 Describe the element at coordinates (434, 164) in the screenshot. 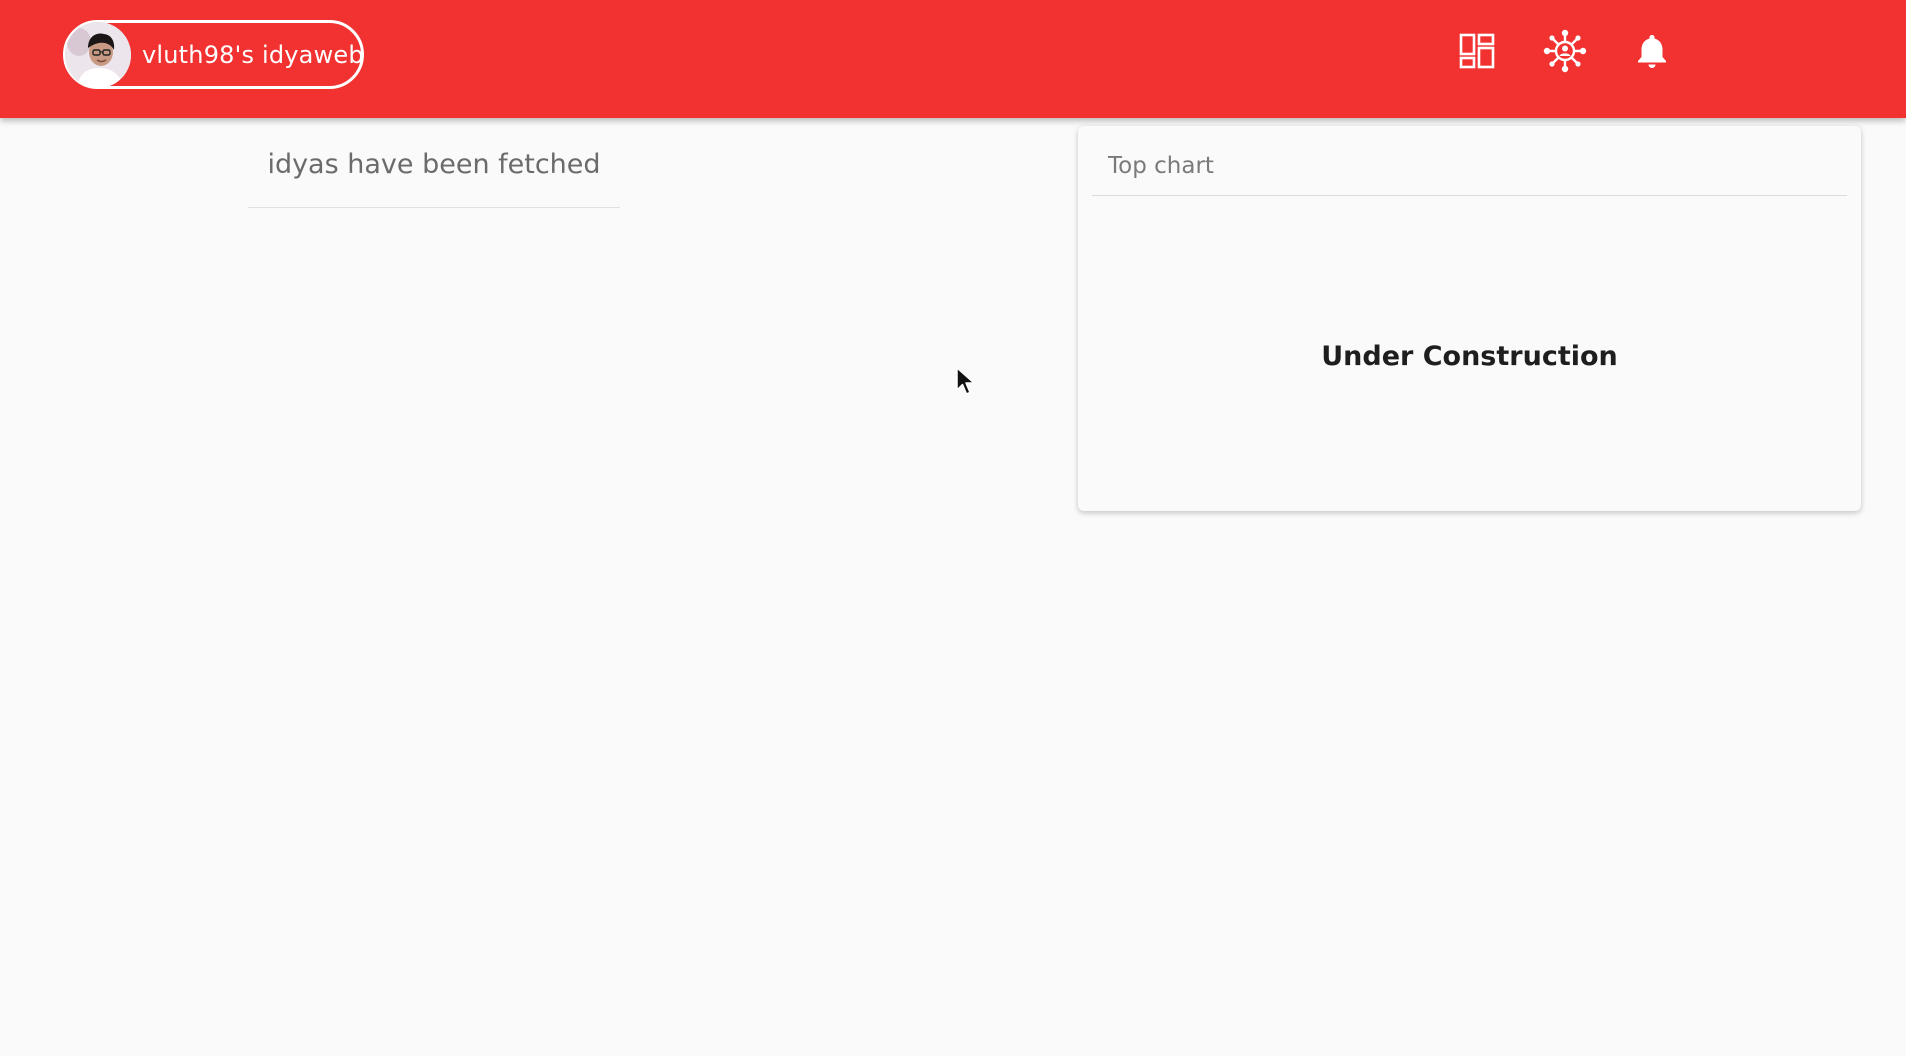

I see `feed-status-text: idyas have been fetched` at that location.